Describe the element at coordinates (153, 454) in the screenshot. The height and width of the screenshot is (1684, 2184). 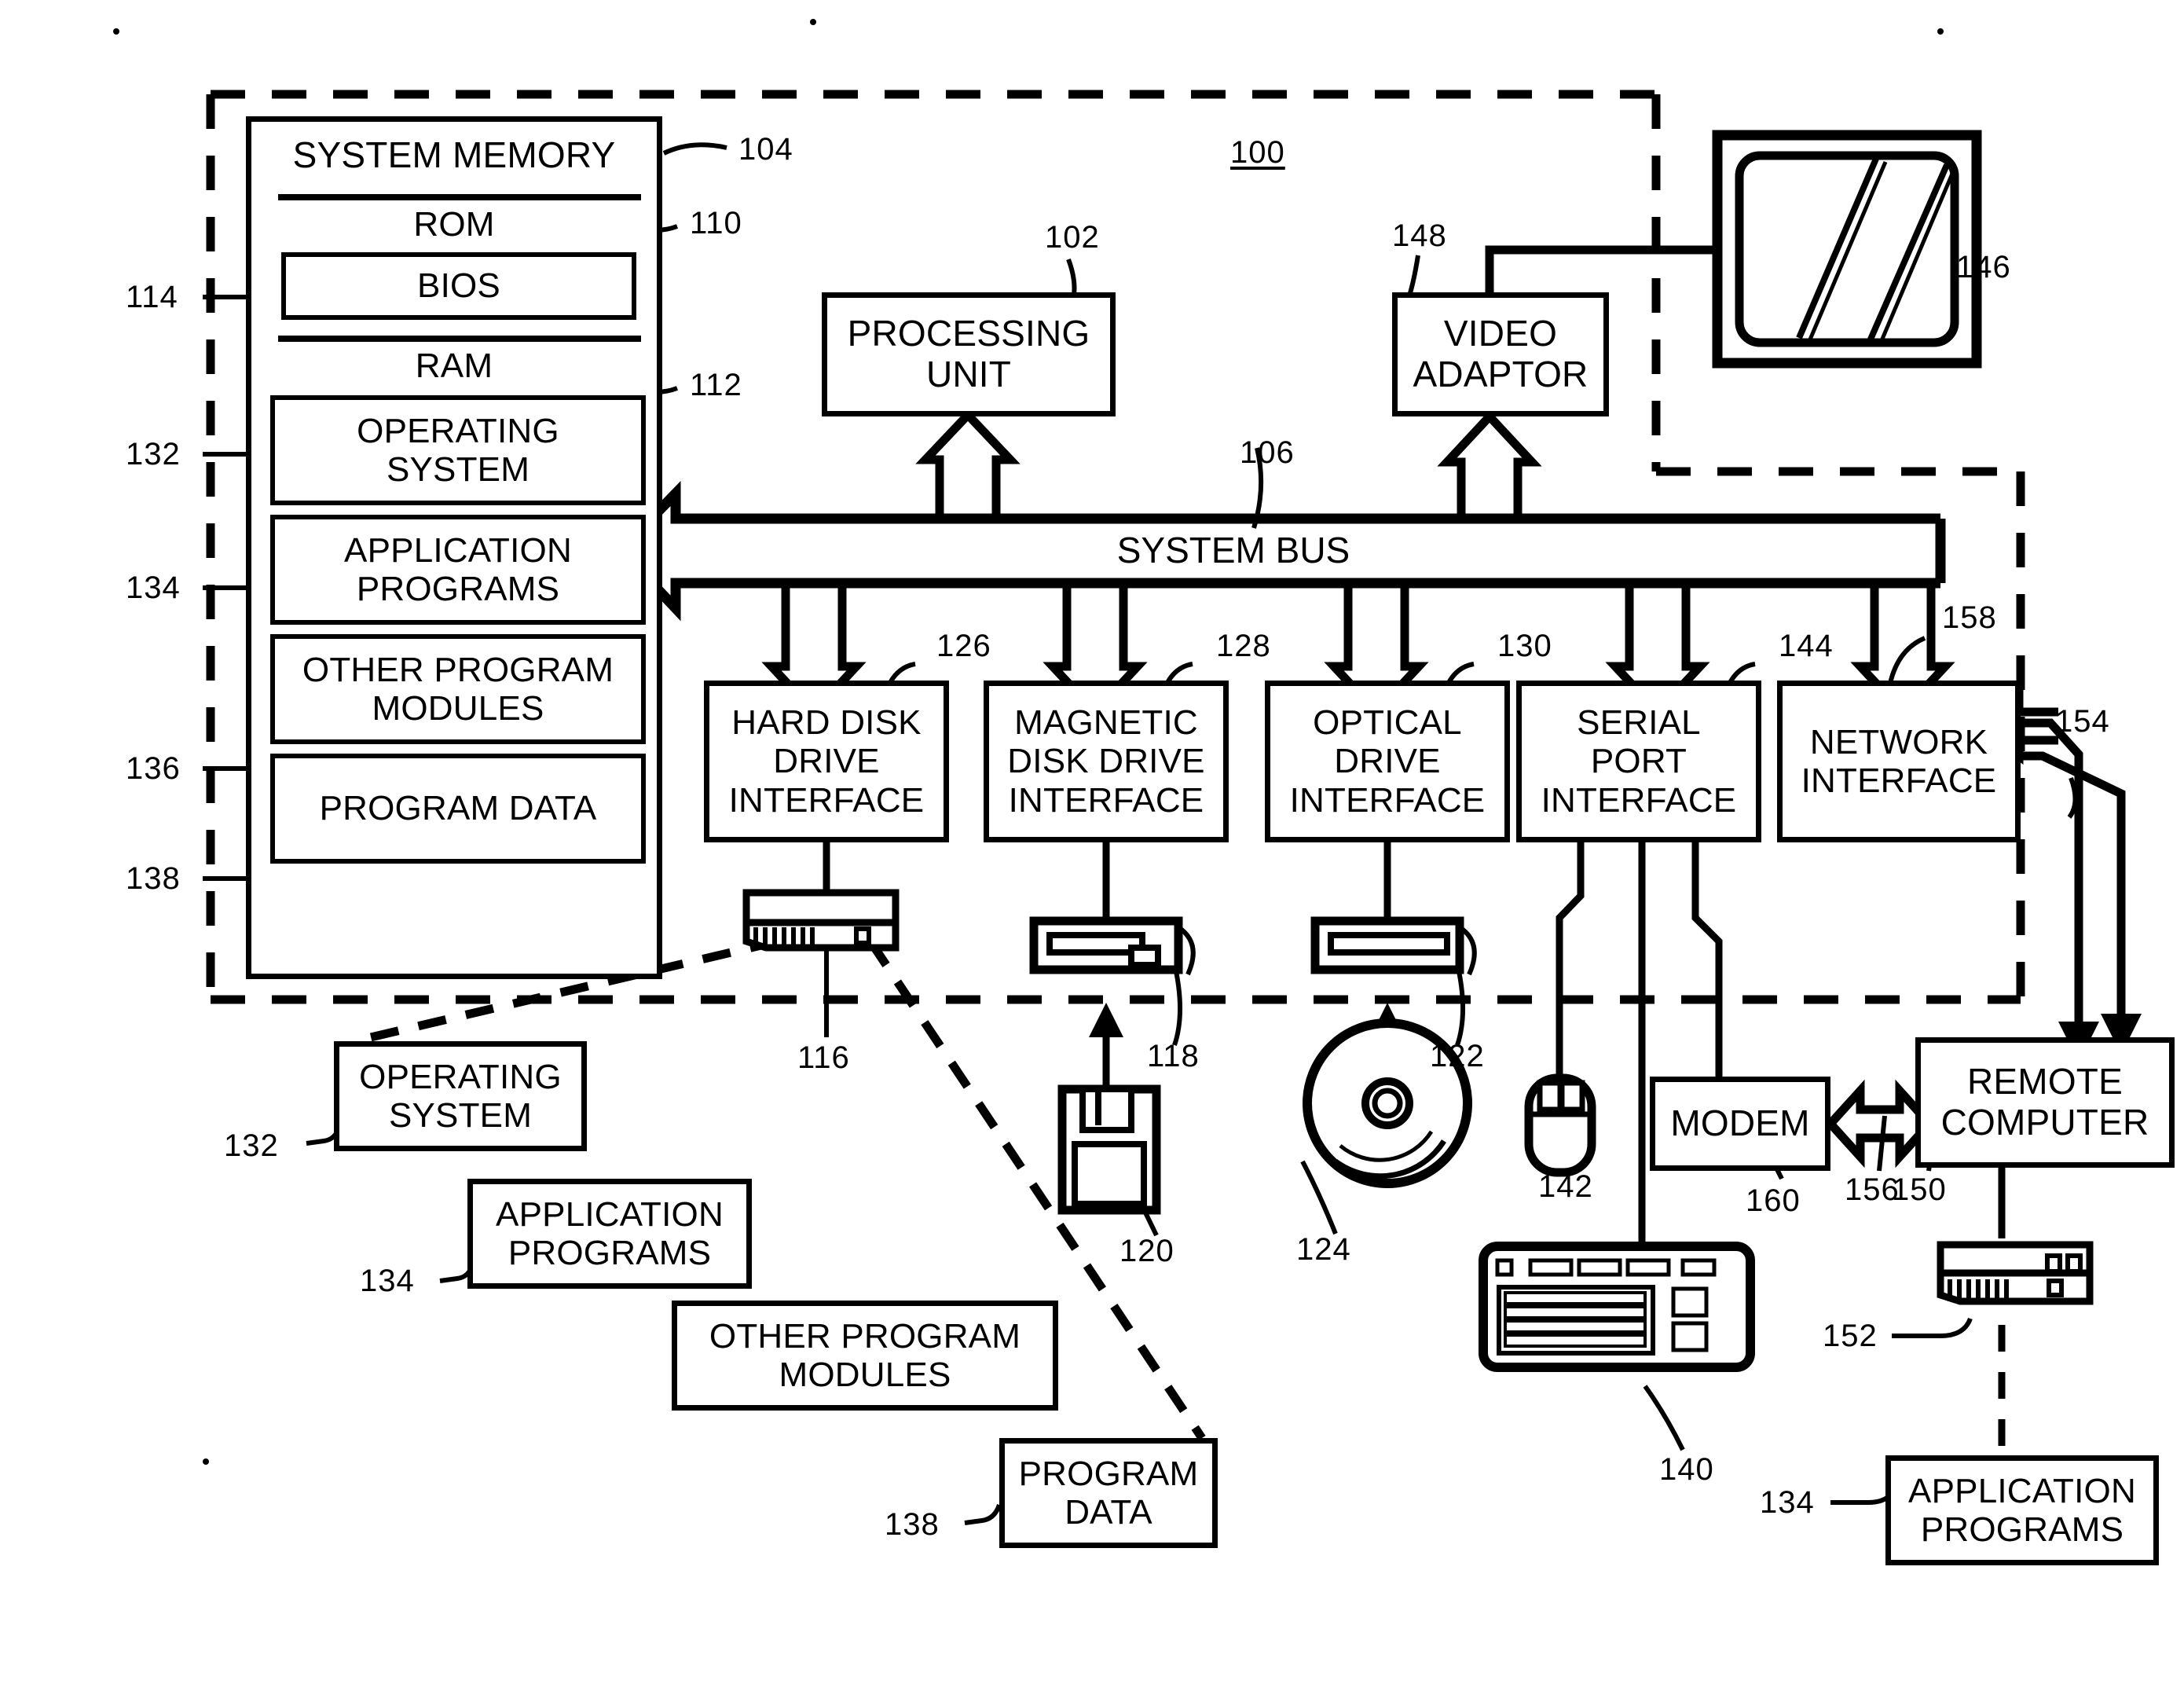
I see `reference-132-memory: 132` at that location.